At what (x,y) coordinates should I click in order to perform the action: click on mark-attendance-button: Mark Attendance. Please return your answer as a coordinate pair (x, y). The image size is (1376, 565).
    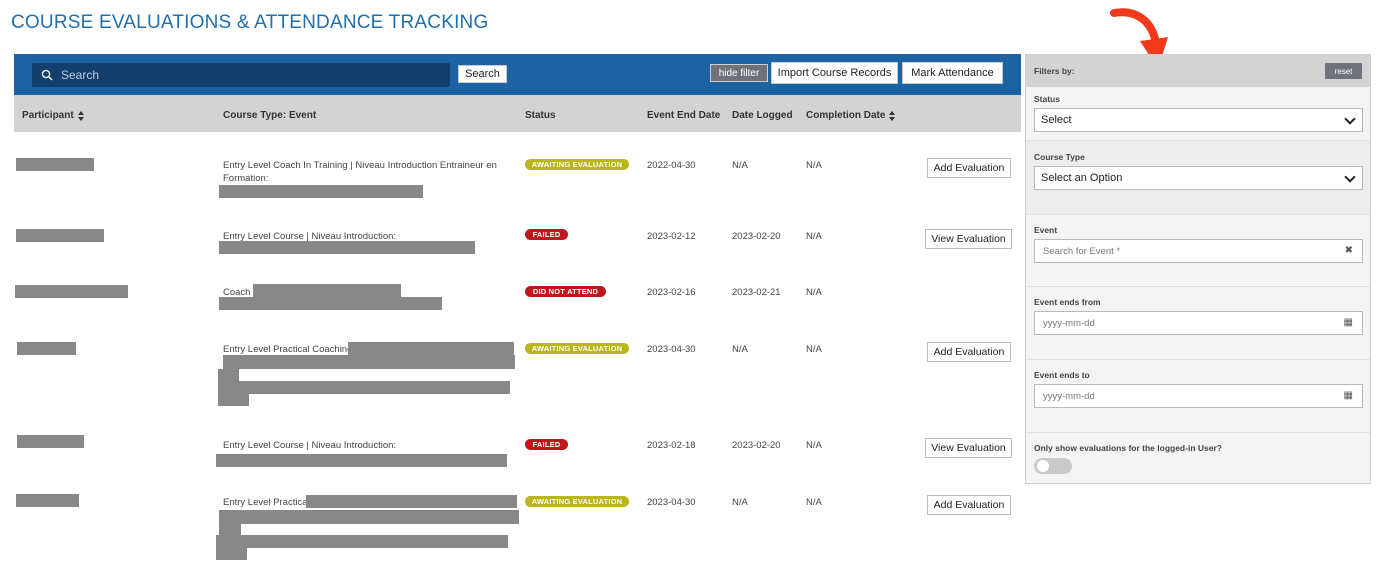
    Looking at the image, I should click on (952, 73).